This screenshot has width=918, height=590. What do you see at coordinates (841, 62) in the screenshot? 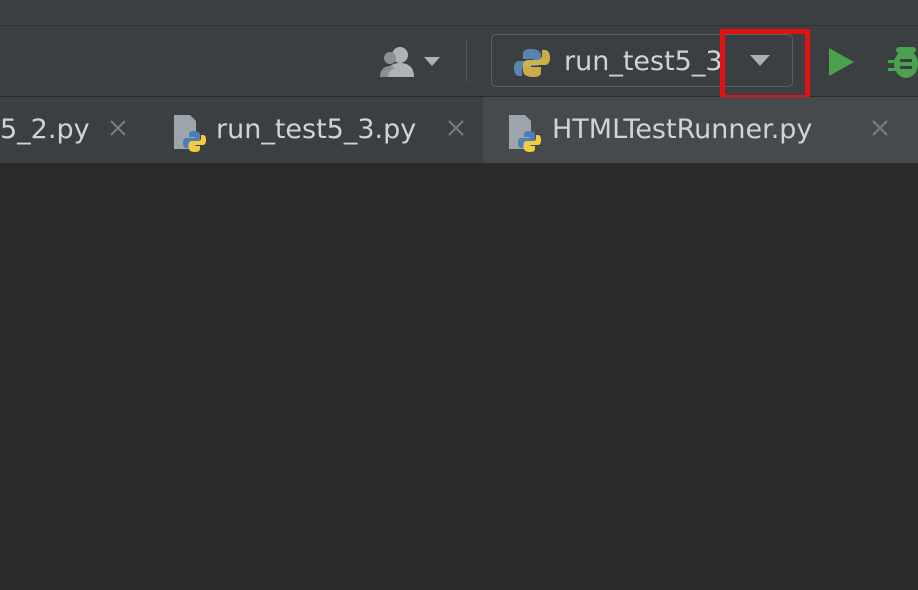
I see `run-icon` at bounding box center [841, 62].